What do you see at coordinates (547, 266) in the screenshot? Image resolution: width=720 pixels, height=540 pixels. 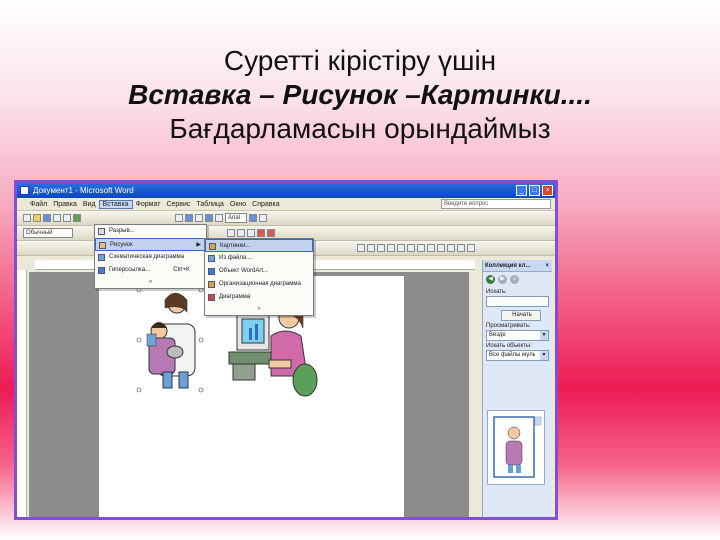 I see `task-pane-close-icon: ×` at bounding box center [547, 266].